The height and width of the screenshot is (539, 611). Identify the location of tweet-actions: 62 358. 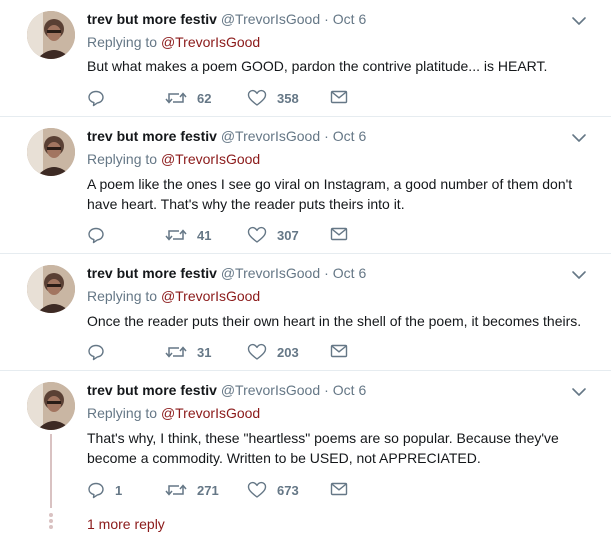
(237, 99).